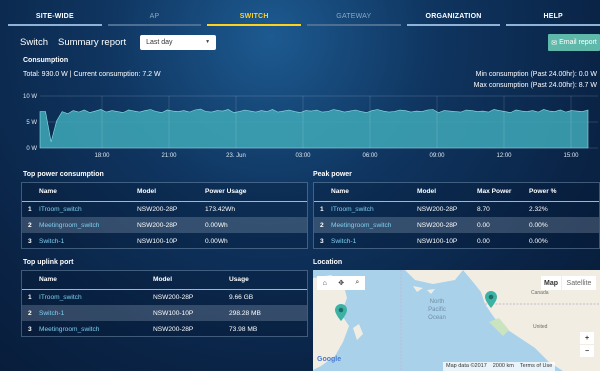  Describe the element at coordinates (208, 42) in the screenshot. I see `chevron-down-icon: ▼` at that location.